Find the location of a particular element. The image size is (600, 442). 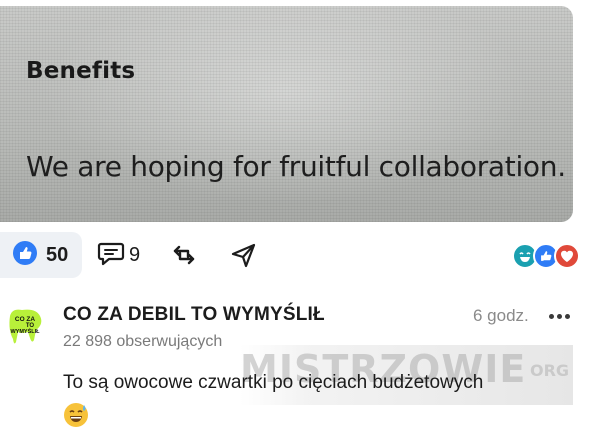

watermark-sub: ORG is located at coordinates (550, 370).